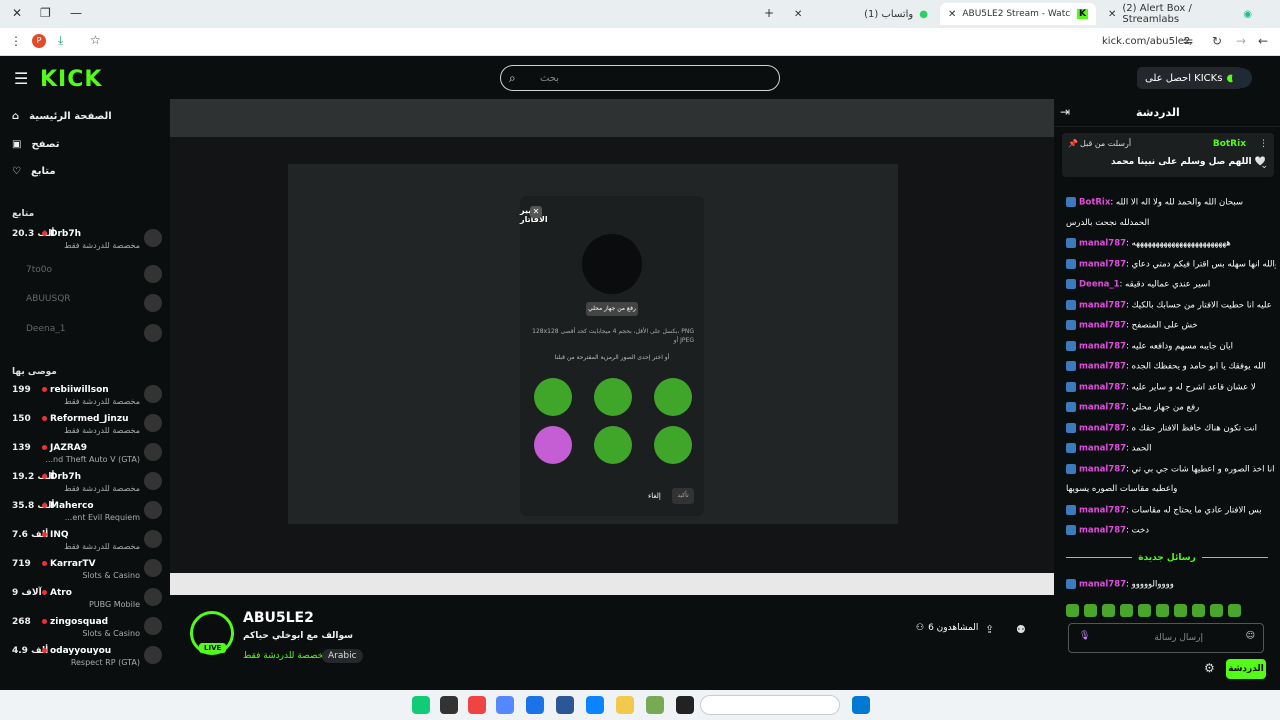 The height and width of the screenshot is (720, 1280). What do you see at coordinates (87, 276) in the screenshot?
I see `sidebar-channel-7to0o: 7to0o` at bounding box center [87, 276].